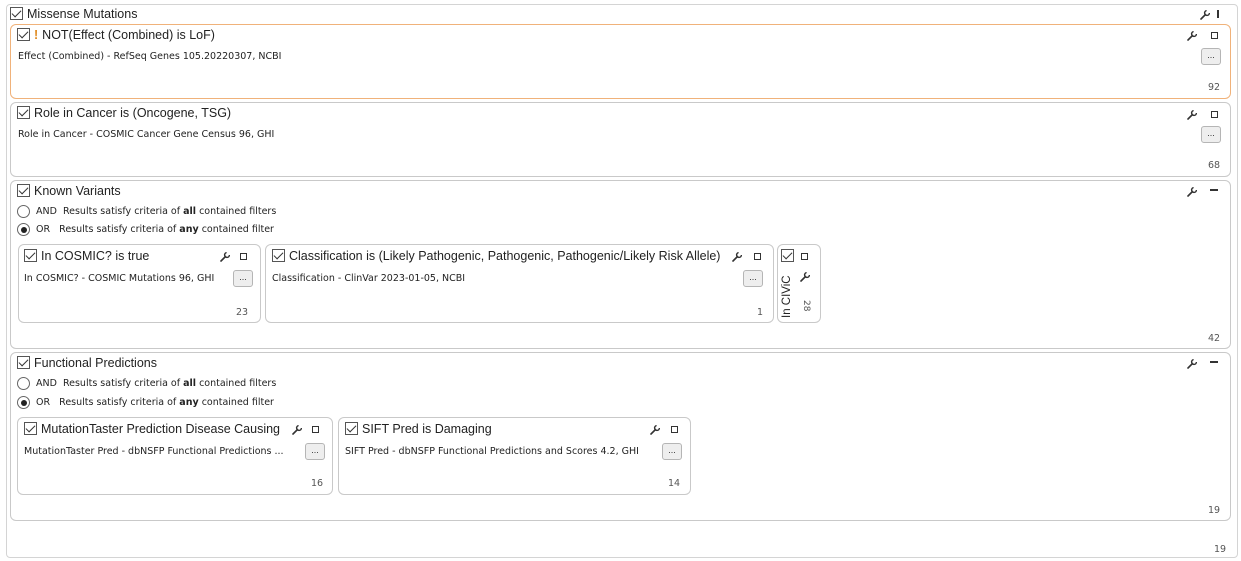 This screenshot has width=1241, height=561. I want to click on filter-sift-title: SIFT Pred is Damaging, so click(418, 429).